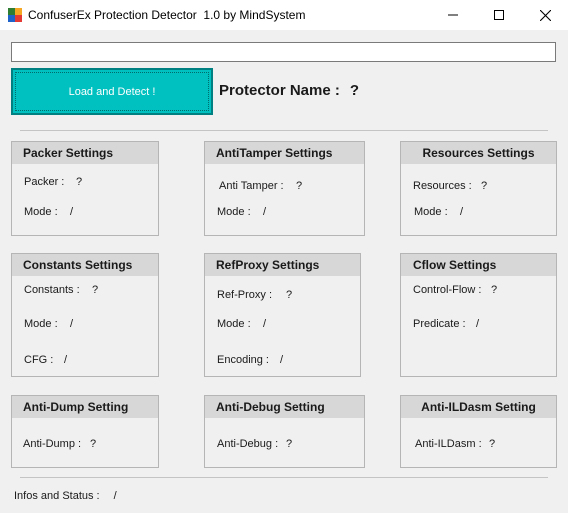 The height and width of the screenshot is (513, 568). I want to click on resources-mode-field: Mode : /, so click(438, 212).